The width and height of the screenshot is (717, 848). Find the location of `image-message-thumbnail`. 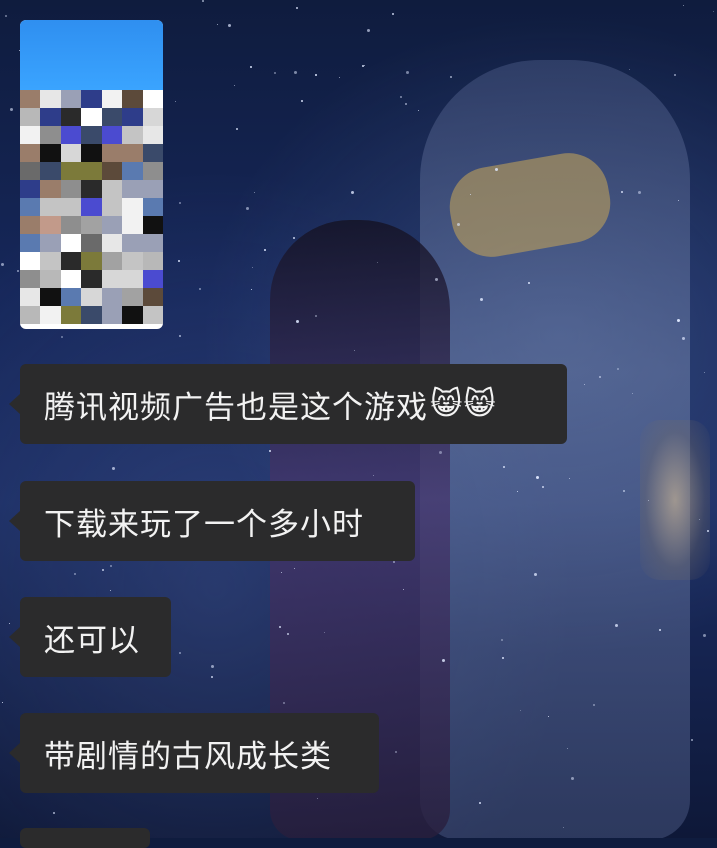

image-message-thumbnail is located at coordinates (91, 174).